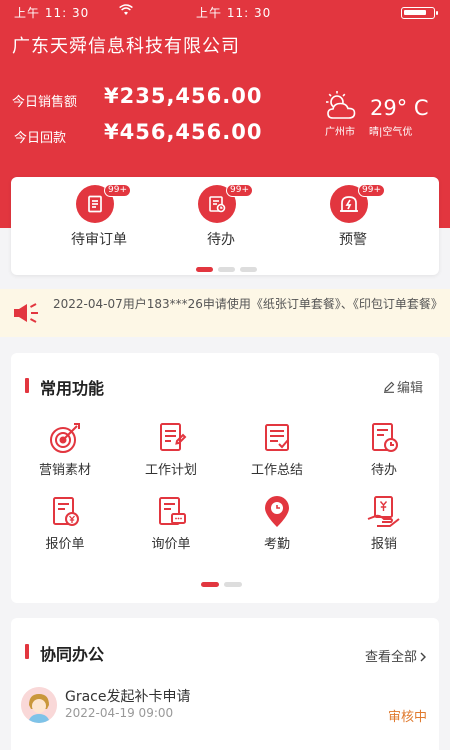  I want to click on function-work-summary: 工作总结, so click(277, 449).